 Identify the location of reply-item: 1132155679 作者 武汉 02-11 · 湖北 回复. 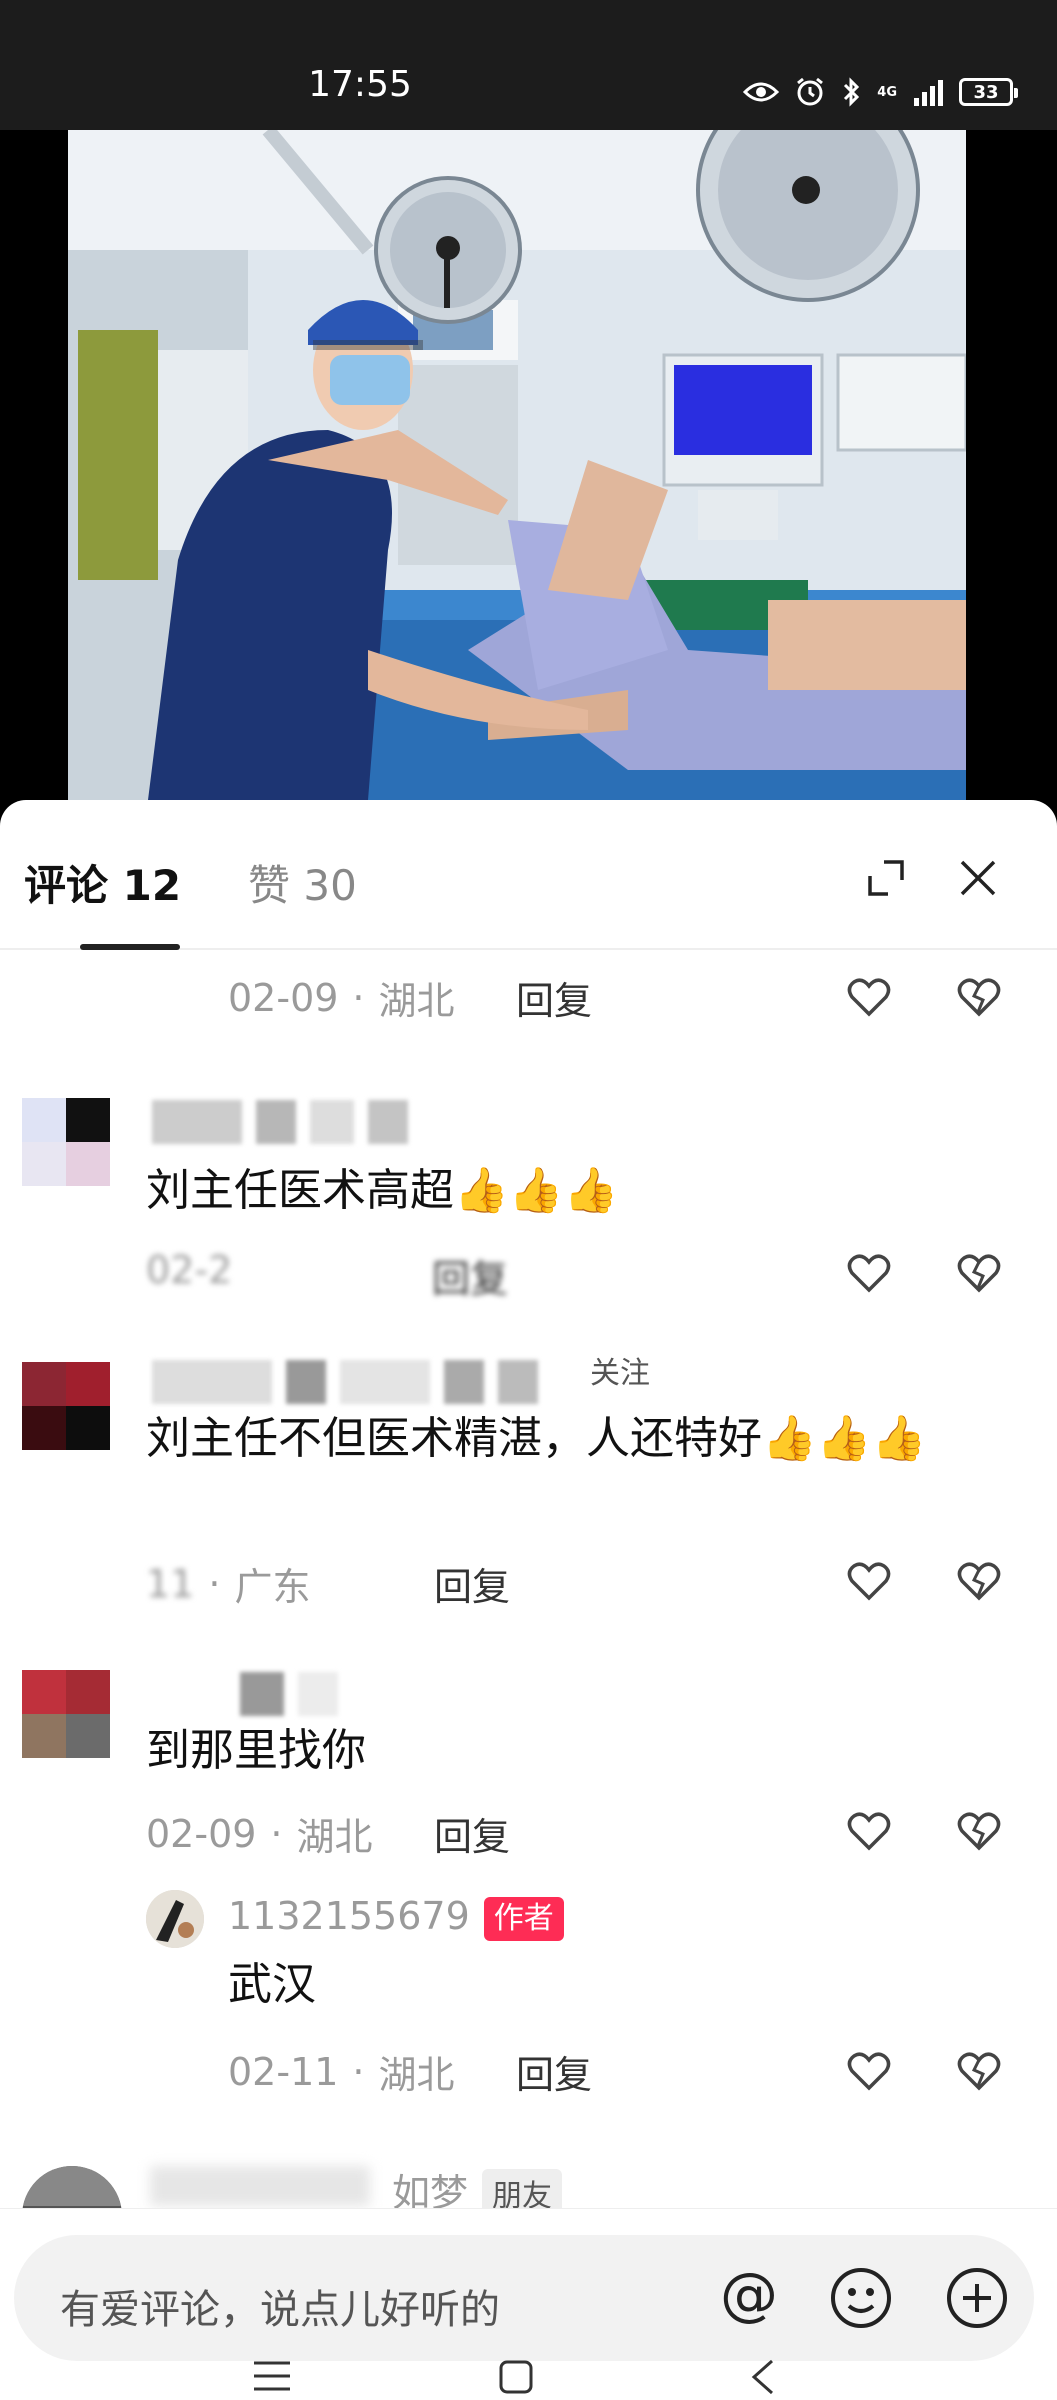
(528, 2020).